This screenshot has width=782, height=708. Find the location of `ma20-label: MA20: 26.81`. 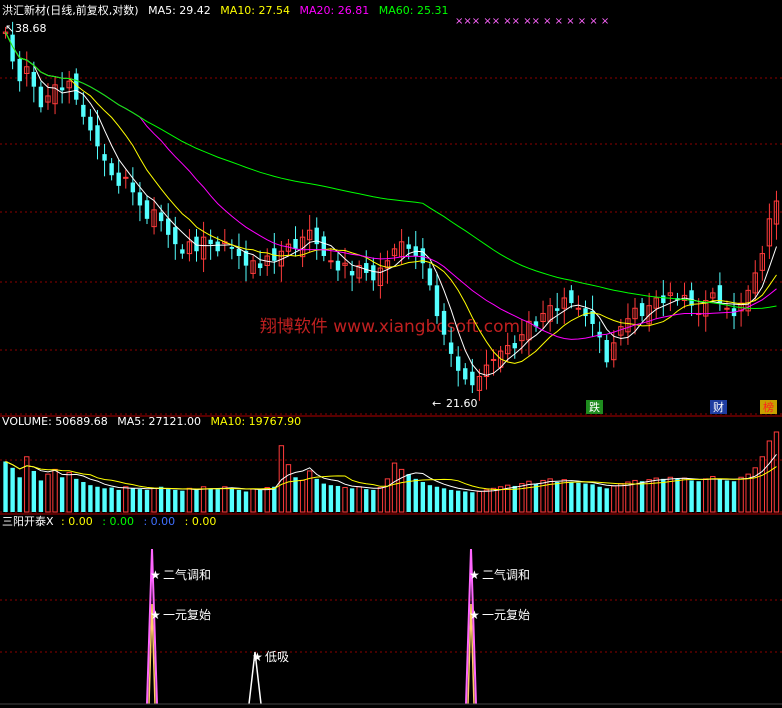

ma20-label: MA20: 26.81 is located at coordinates (334, 10).